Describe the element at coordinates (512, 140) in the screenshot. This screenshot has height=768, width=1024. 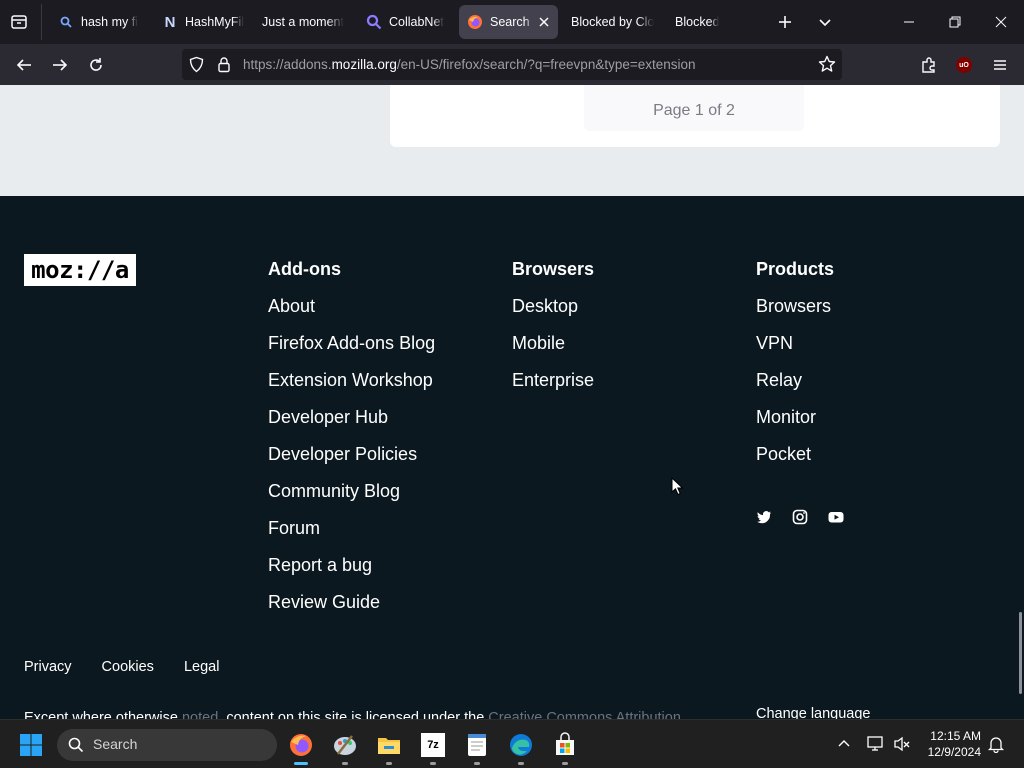
I see `results-area: Page 1 of 2` at that location.